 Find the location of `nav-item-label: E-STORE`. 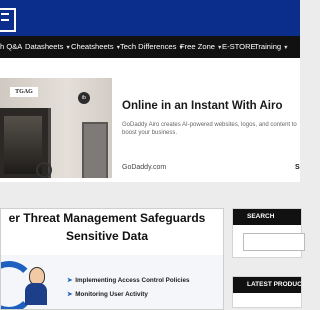

nav-item-label: E-STORE is located at coordinates (239, 46).